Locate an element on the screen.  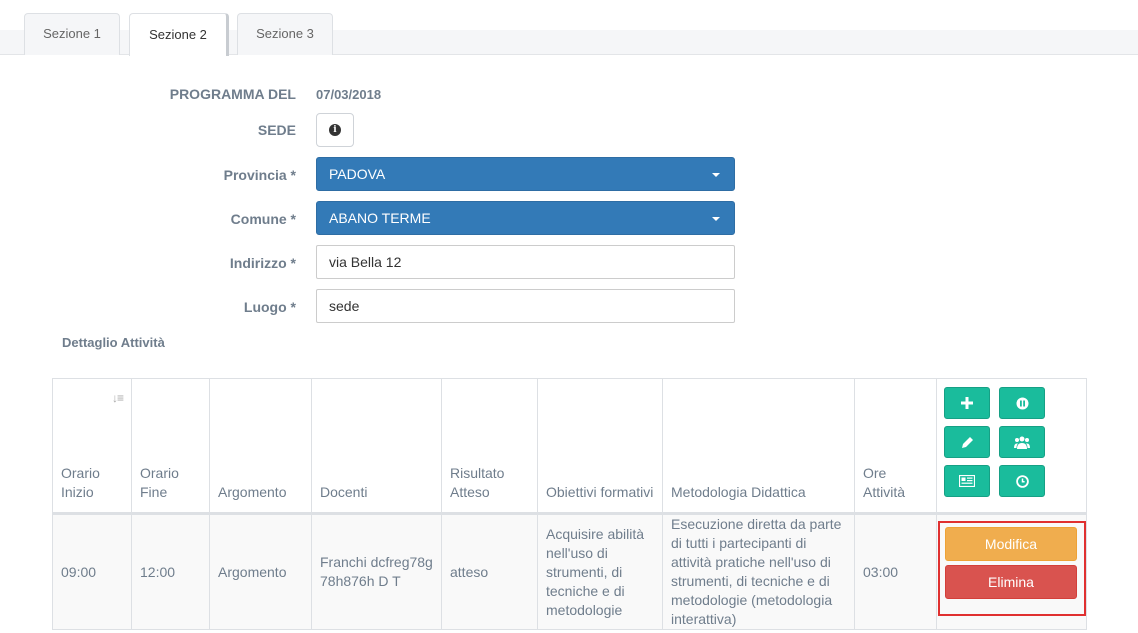
programma-date: 07/03/2018 is located at coordinates (349, 94).